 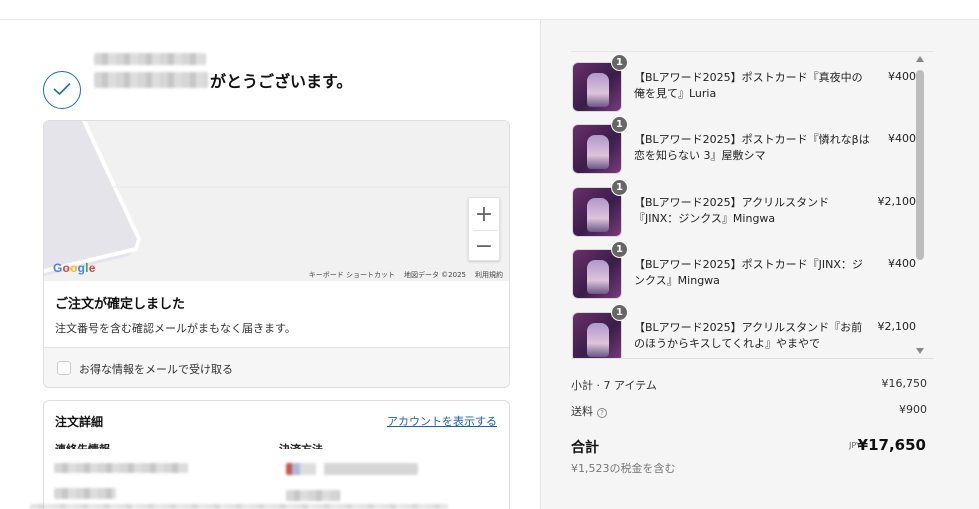 What do you see at coordinates (301, 445) in the screenshot?
I see `payment-method-label: 決済方法` at bounding box center [301, 445].